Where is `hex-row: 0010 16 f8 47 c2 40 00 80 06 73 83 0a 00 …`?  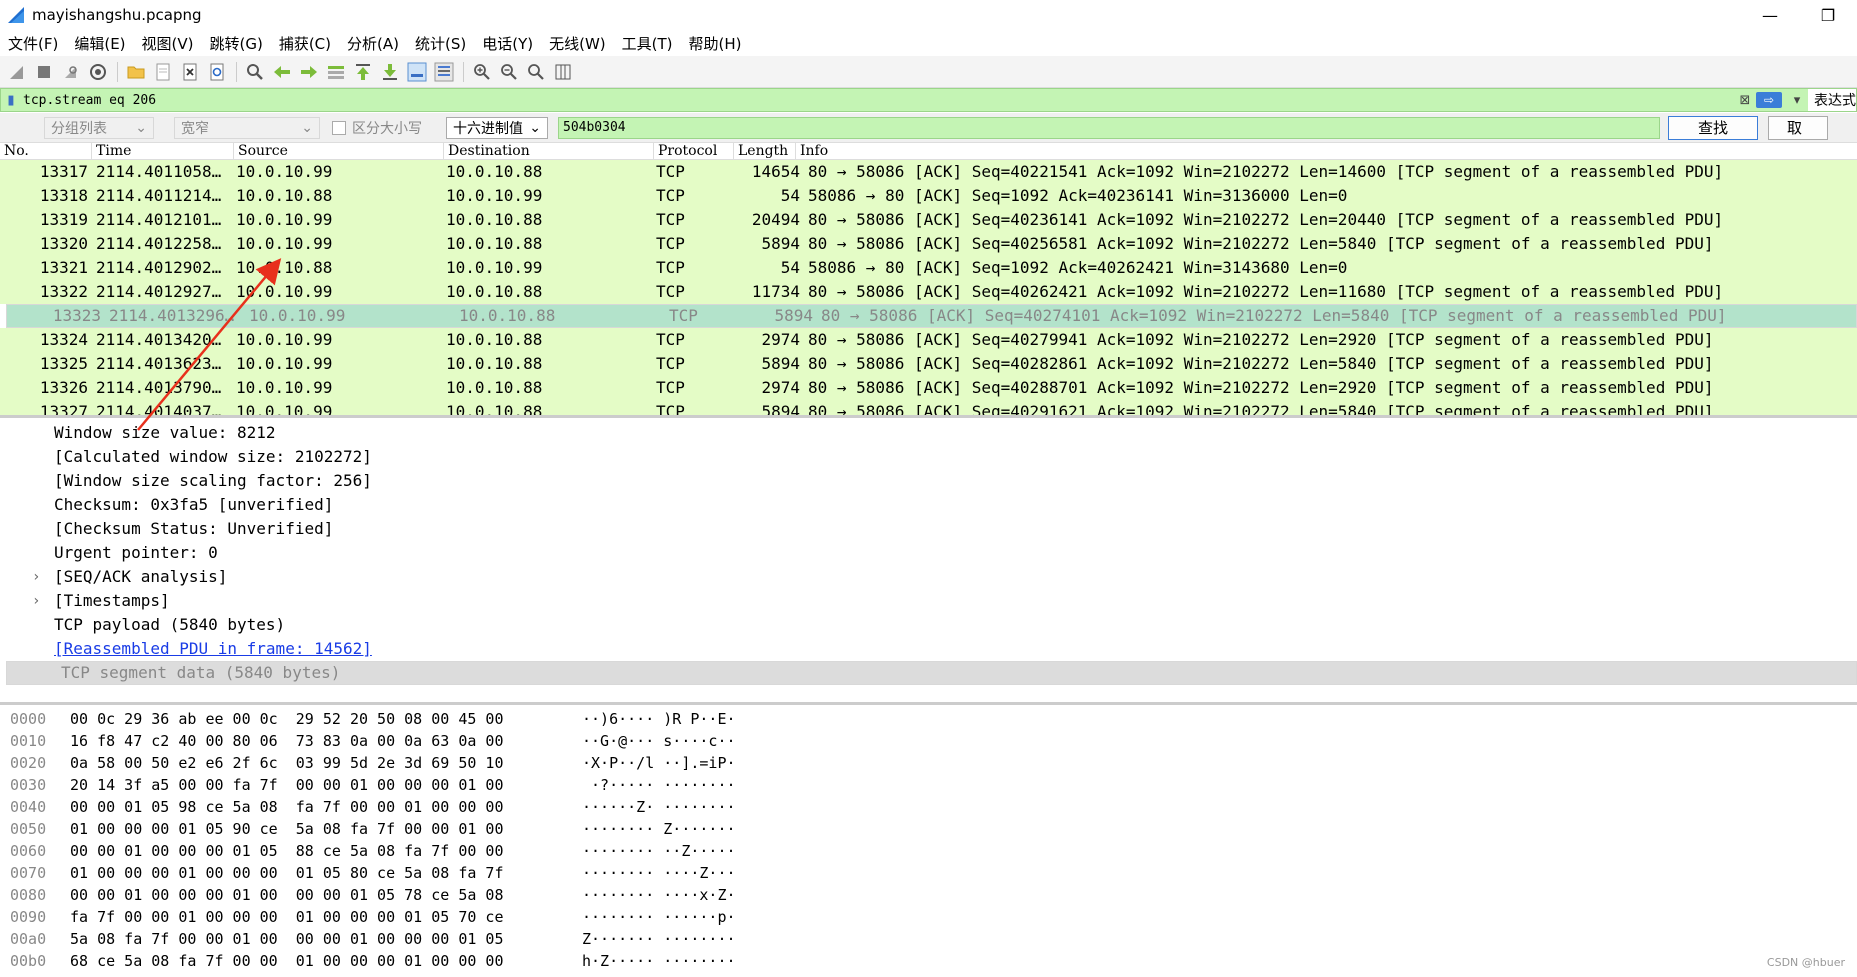 hex-row: 0010 16 f8 47 c2 40 00 80 06 73 83 0a 00 … is located at coordinates (928, 741).